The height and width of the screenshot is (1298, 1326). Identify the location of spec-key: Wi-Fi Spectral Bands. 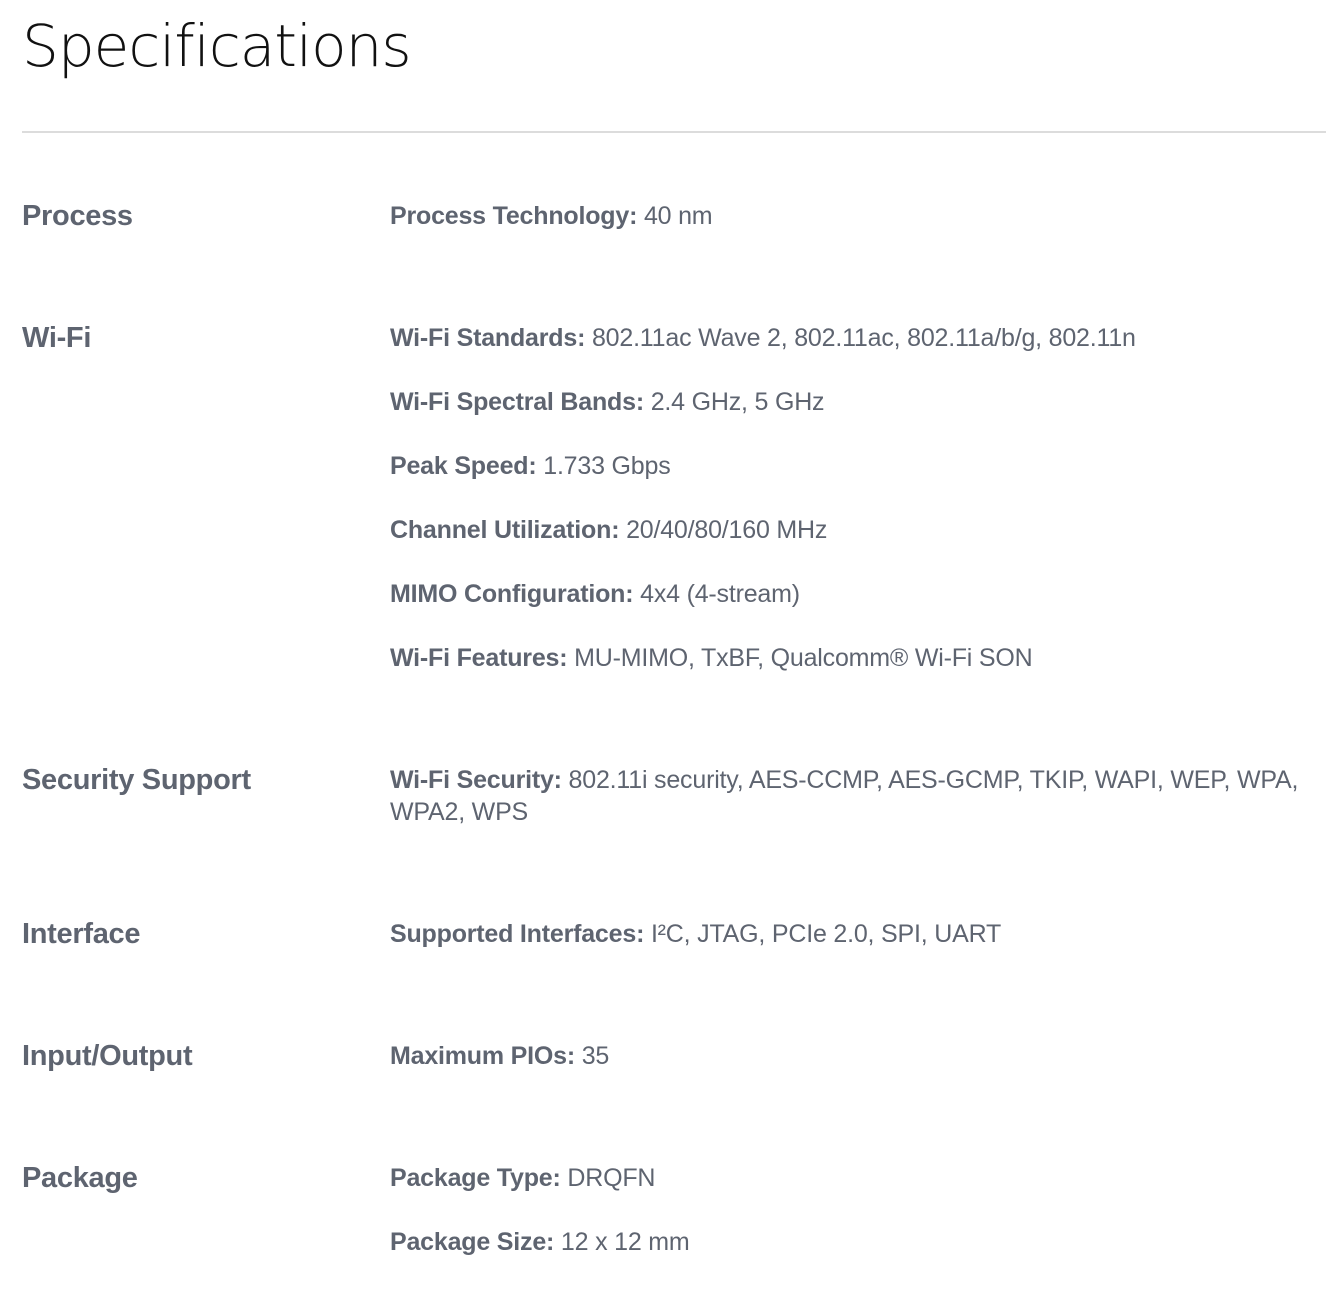
(513, 402).